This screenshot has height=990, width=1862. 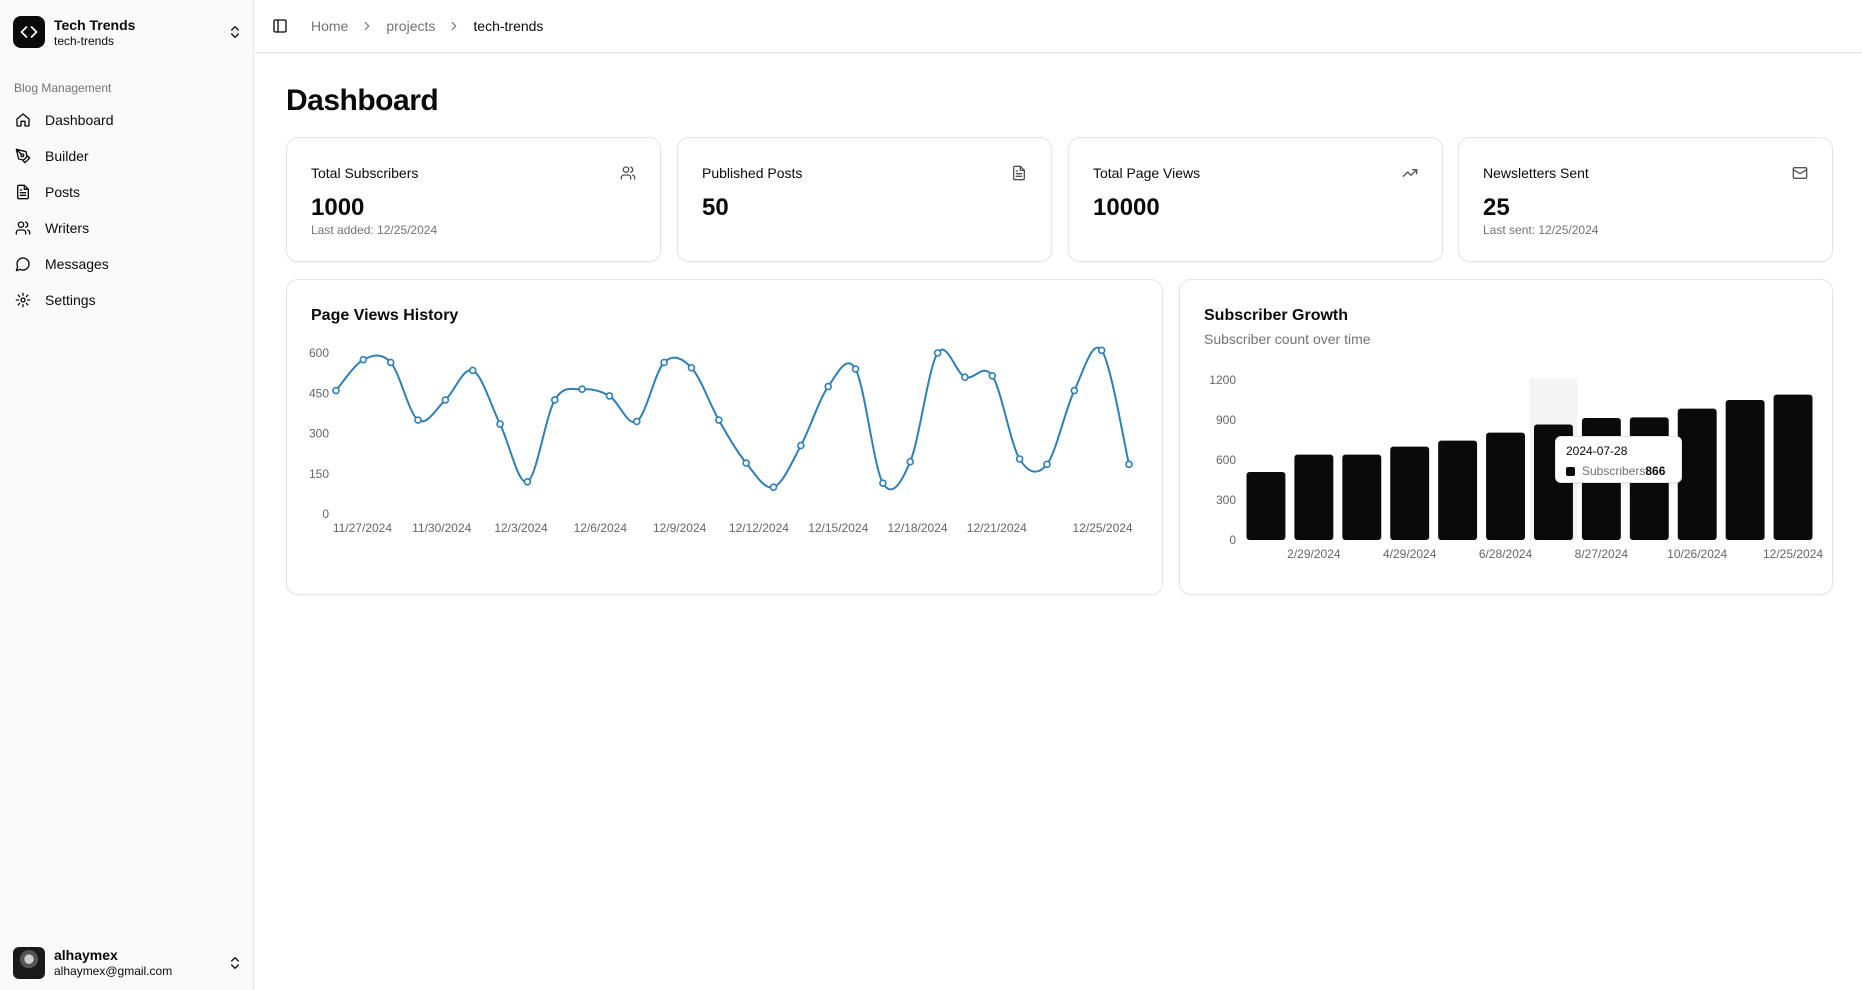 I want to click on y-tick-label: 1200, so click(x=1222, y=380).